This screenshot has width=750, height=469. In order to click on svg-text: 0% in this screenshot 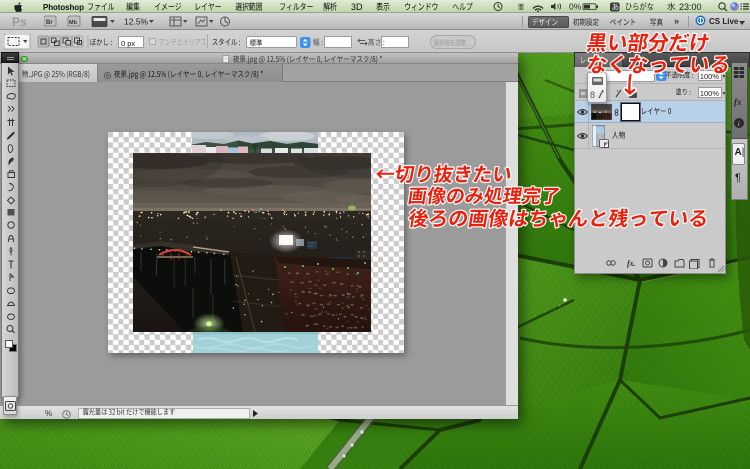, I will do `click(575, 7)`.